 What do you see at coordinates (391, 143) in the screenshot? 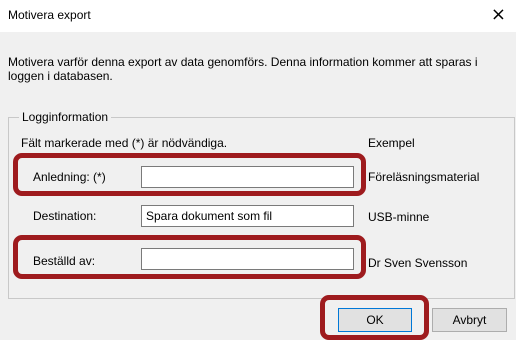
I see `example-header: Exempel` at bounding box center [391, 143].